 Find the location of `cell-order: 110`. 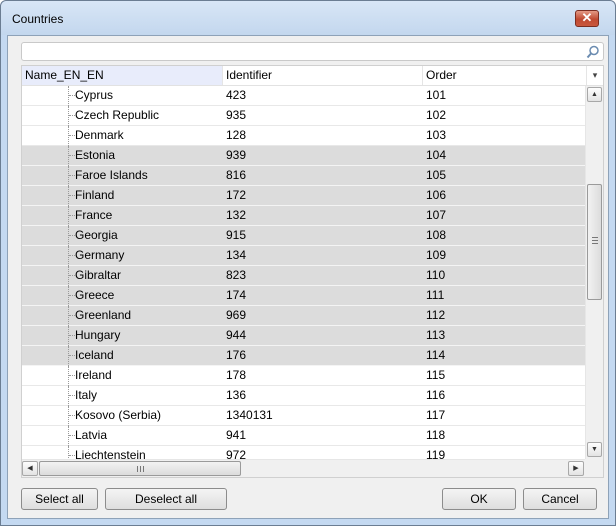

cell-order: 110 is located at coordinates (436, 275).